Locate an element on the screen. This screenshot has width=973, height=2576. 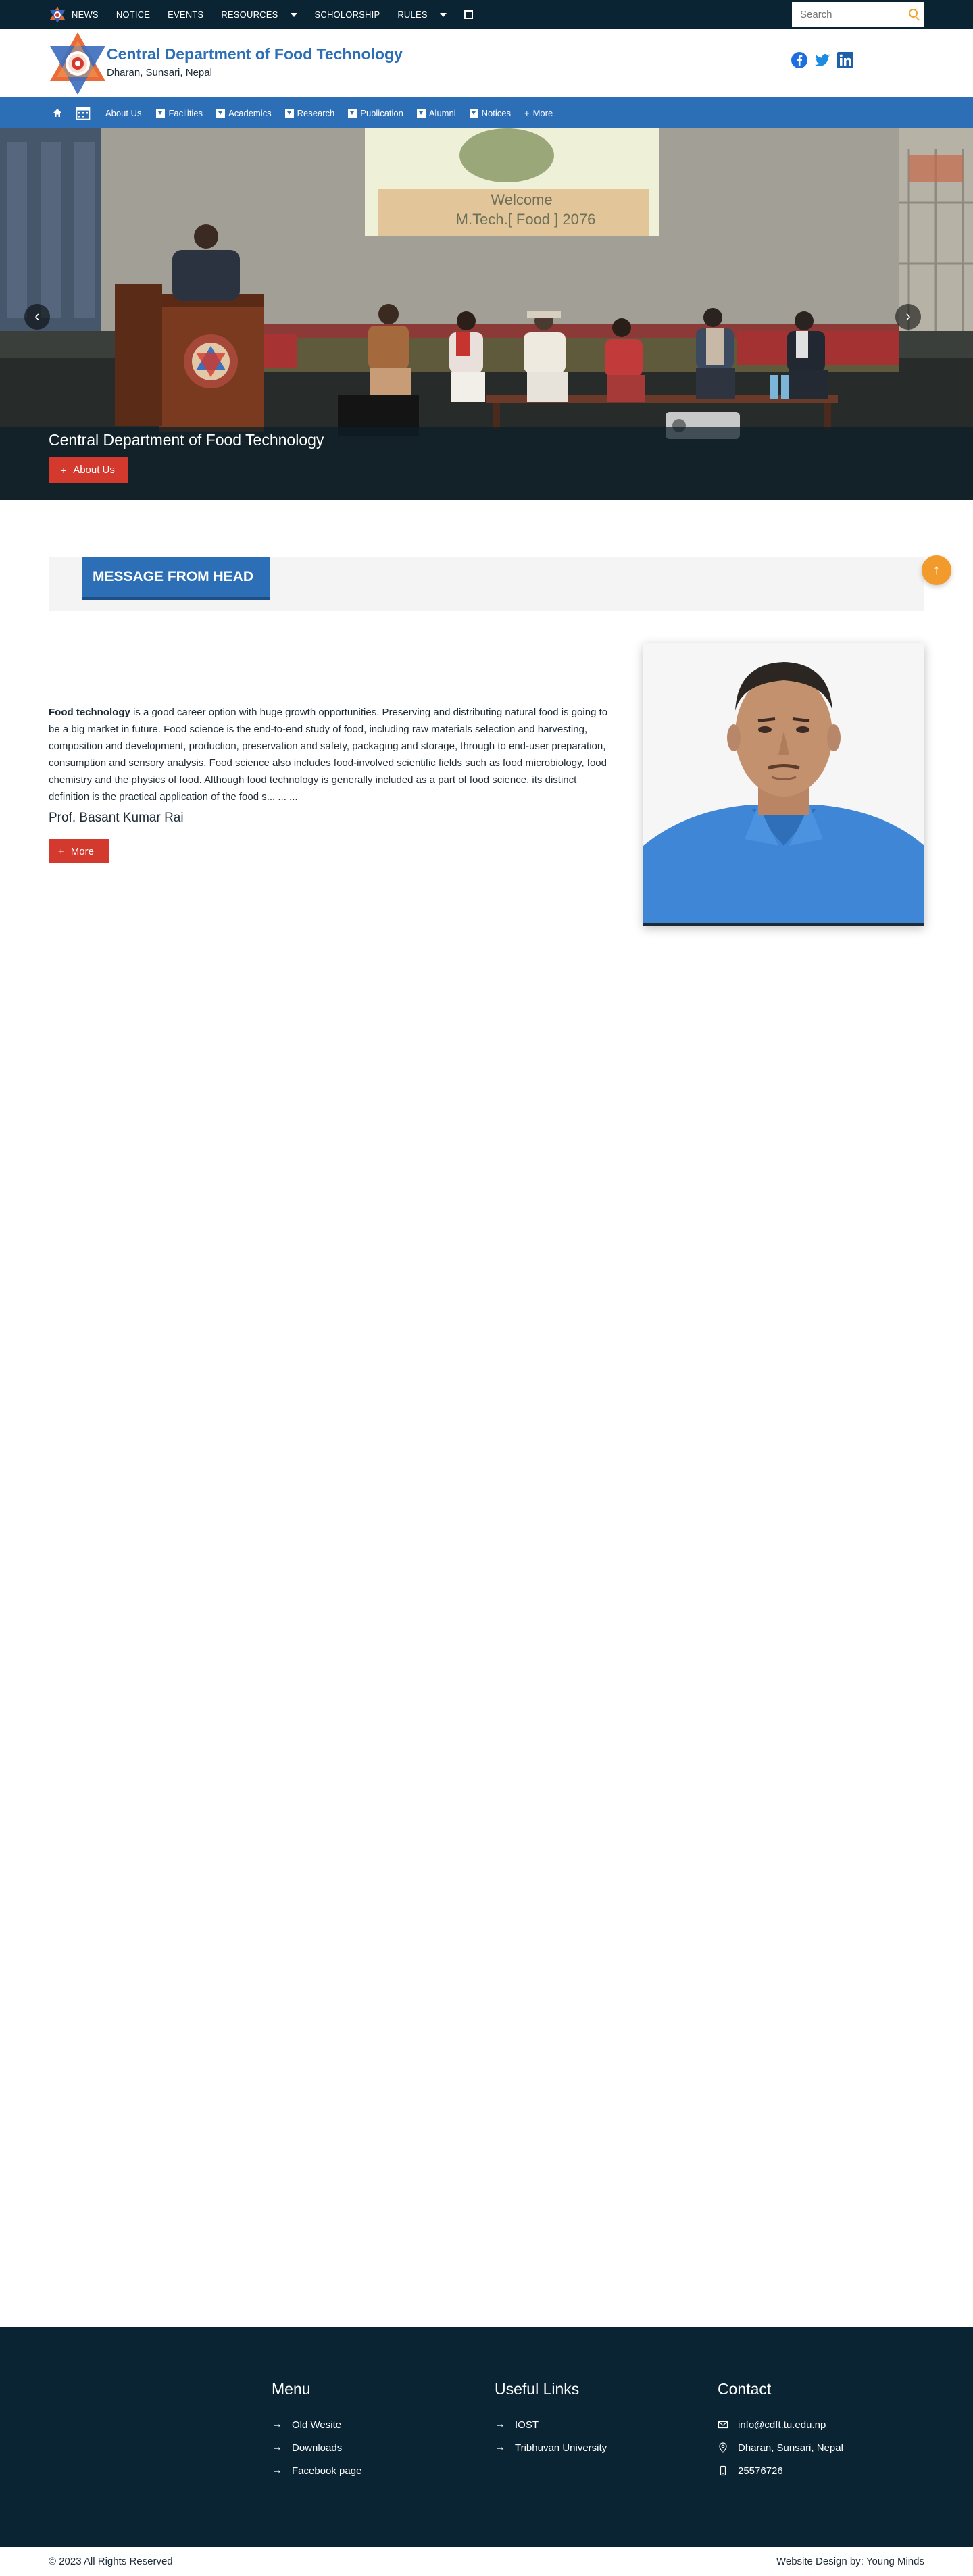
nav-about-us: About Us is located at coordinates (123, 113).